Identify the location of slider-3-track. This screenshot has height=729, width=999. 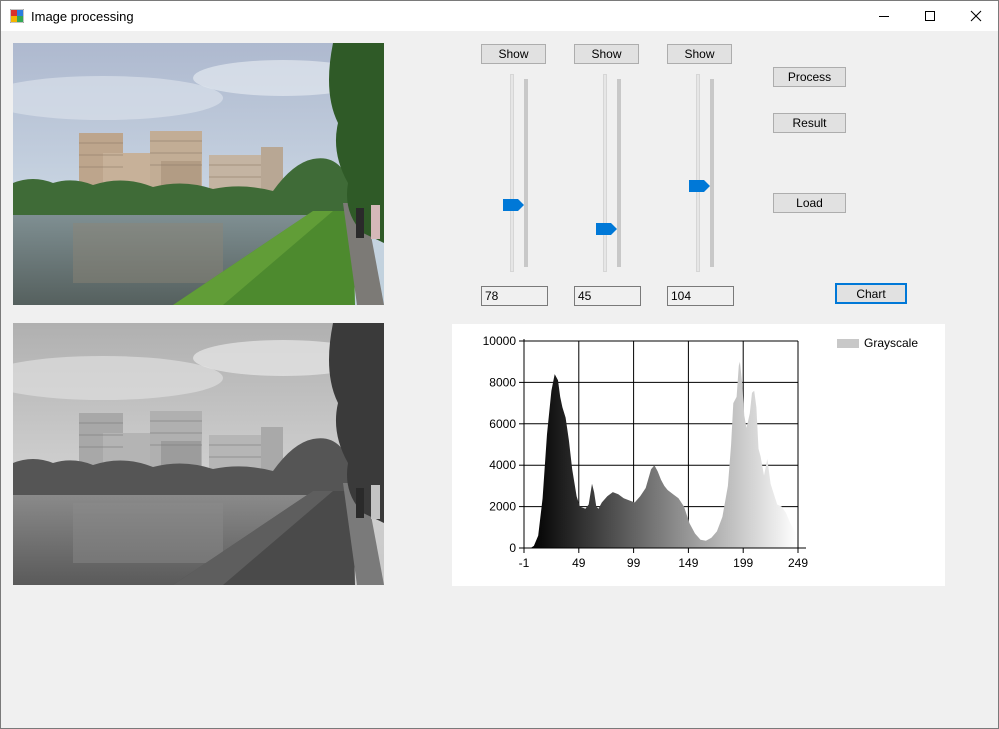
(698, 173).